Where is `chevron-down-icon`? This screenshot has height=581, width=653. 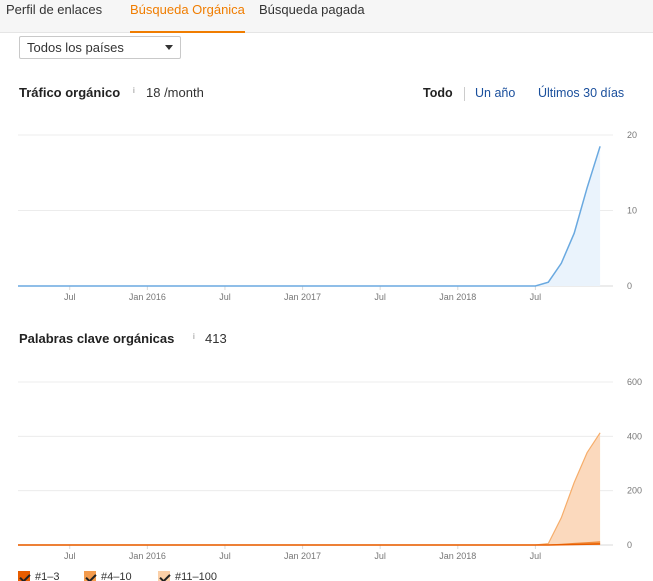
chevron-down-icon is located at coordinates (169, 47).